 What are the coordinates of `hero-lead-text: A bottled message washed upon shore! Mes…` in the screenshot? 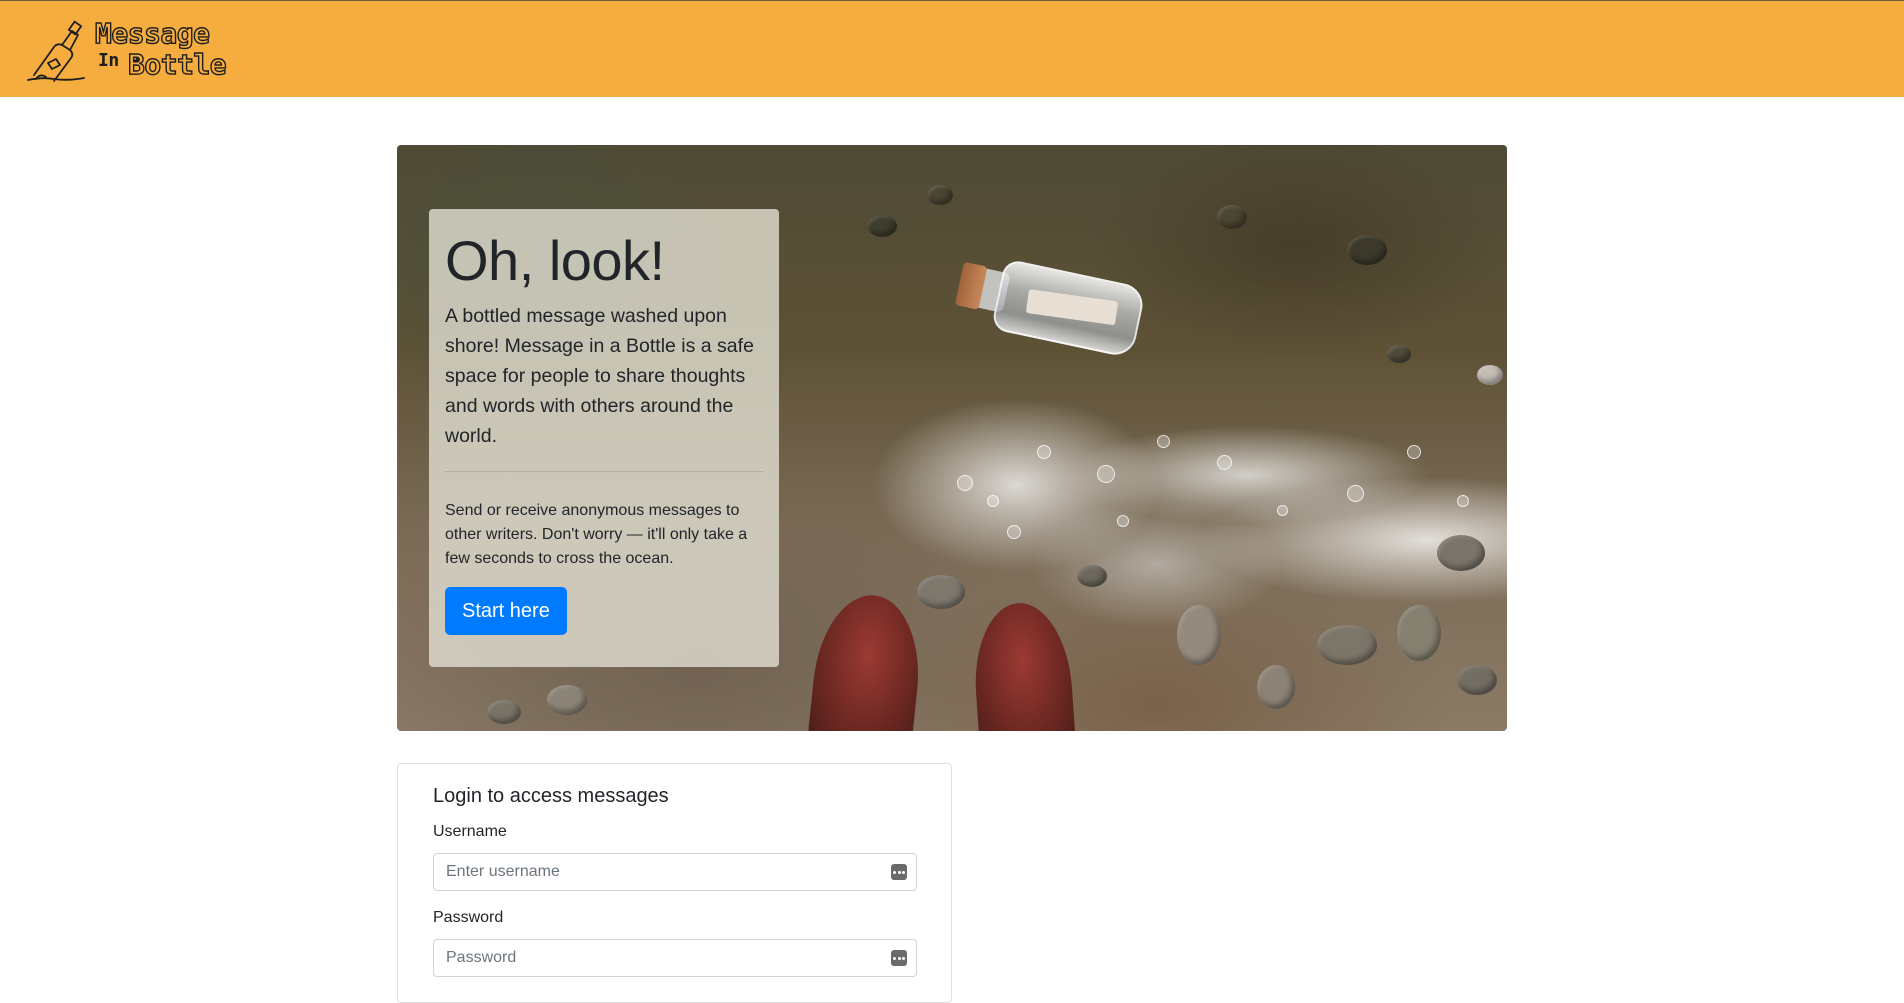 It's located at (599, 376).